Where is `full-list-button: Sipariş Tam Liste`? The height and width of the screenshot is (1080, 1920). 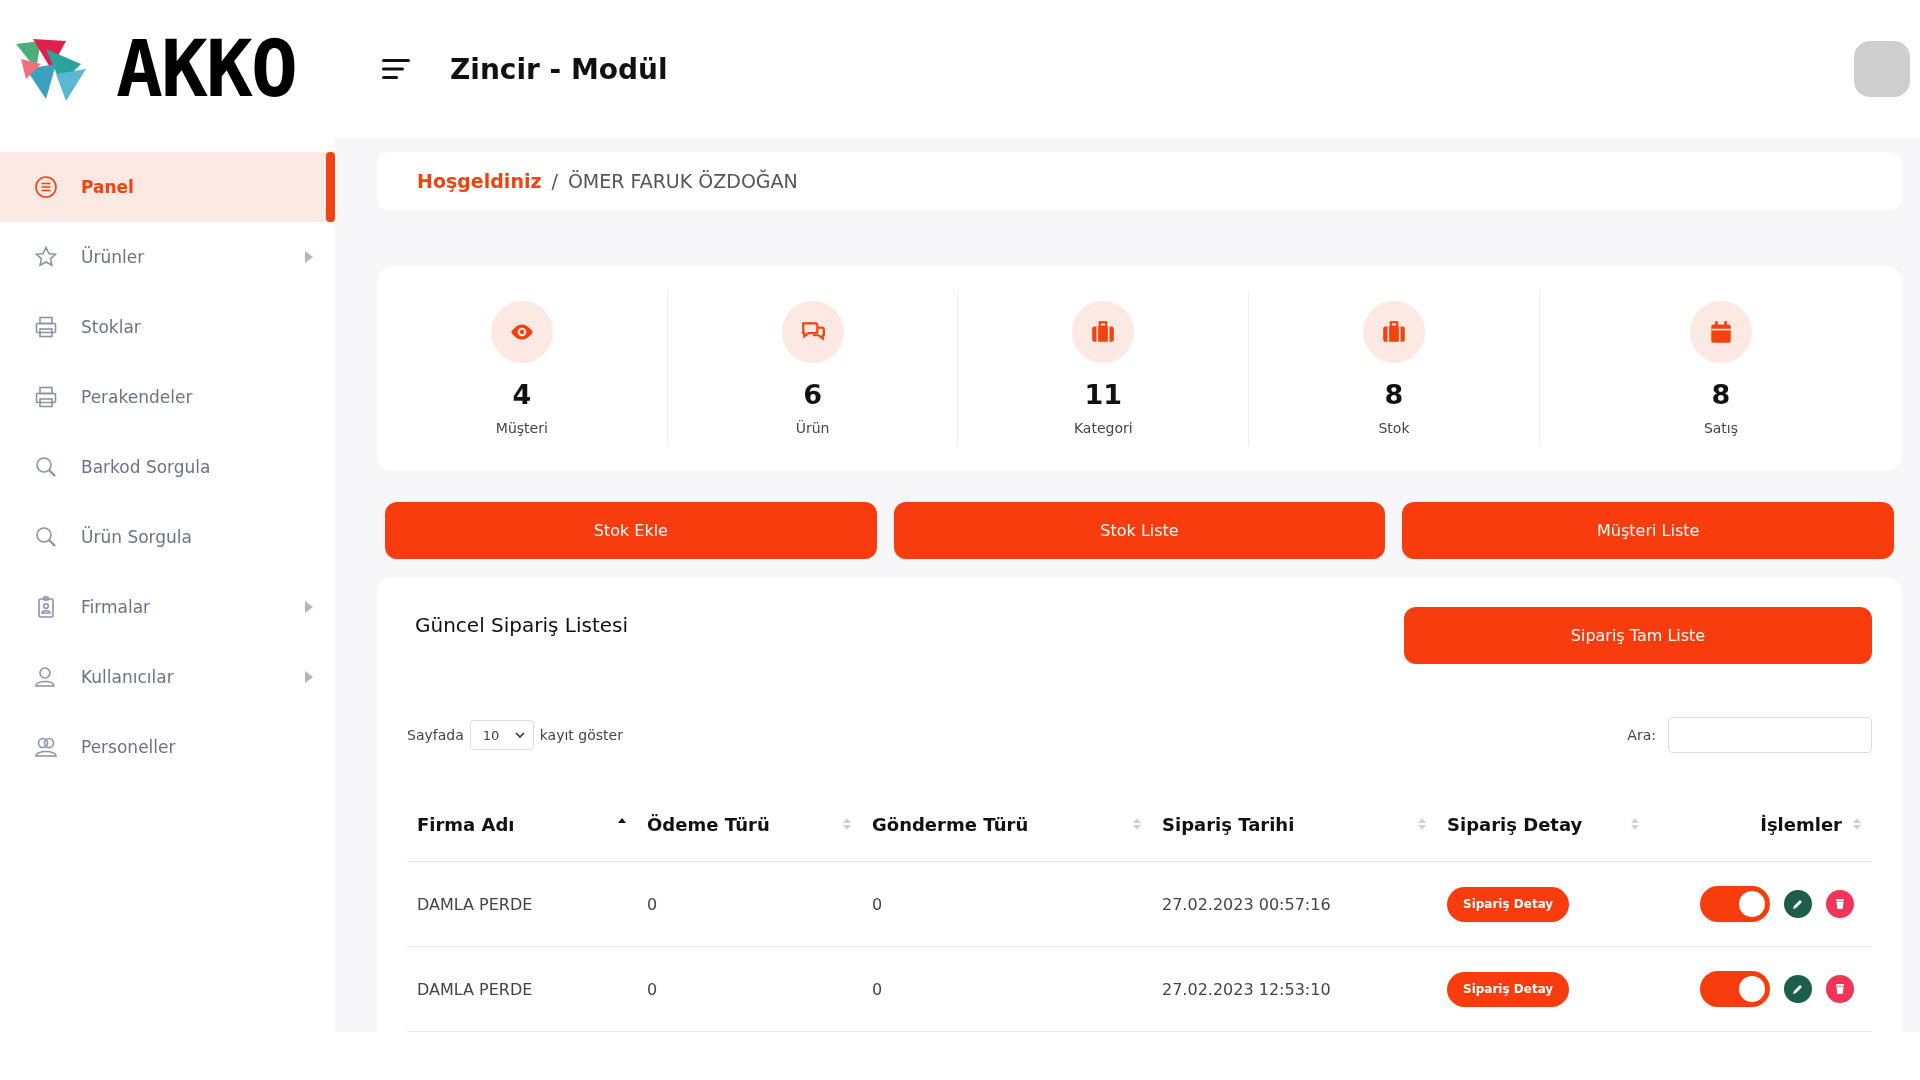 full-list-button: Sipariş Tam Liste is located at coordinates (1638, 635).